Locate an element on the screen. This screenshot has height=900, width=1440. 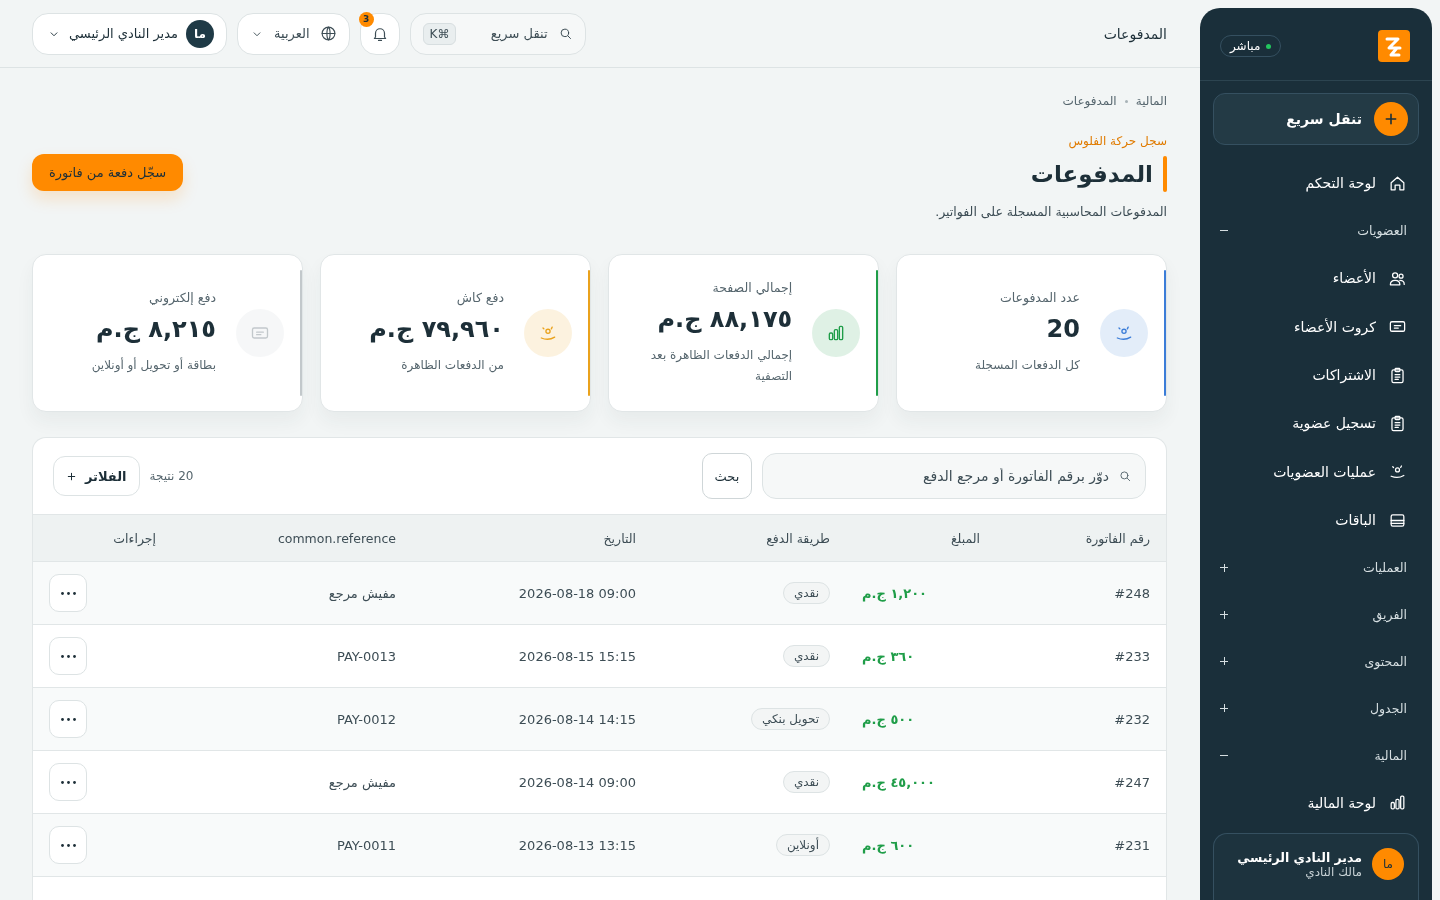
column-header: طريقة الدفع is located at coordinates (798, 538).